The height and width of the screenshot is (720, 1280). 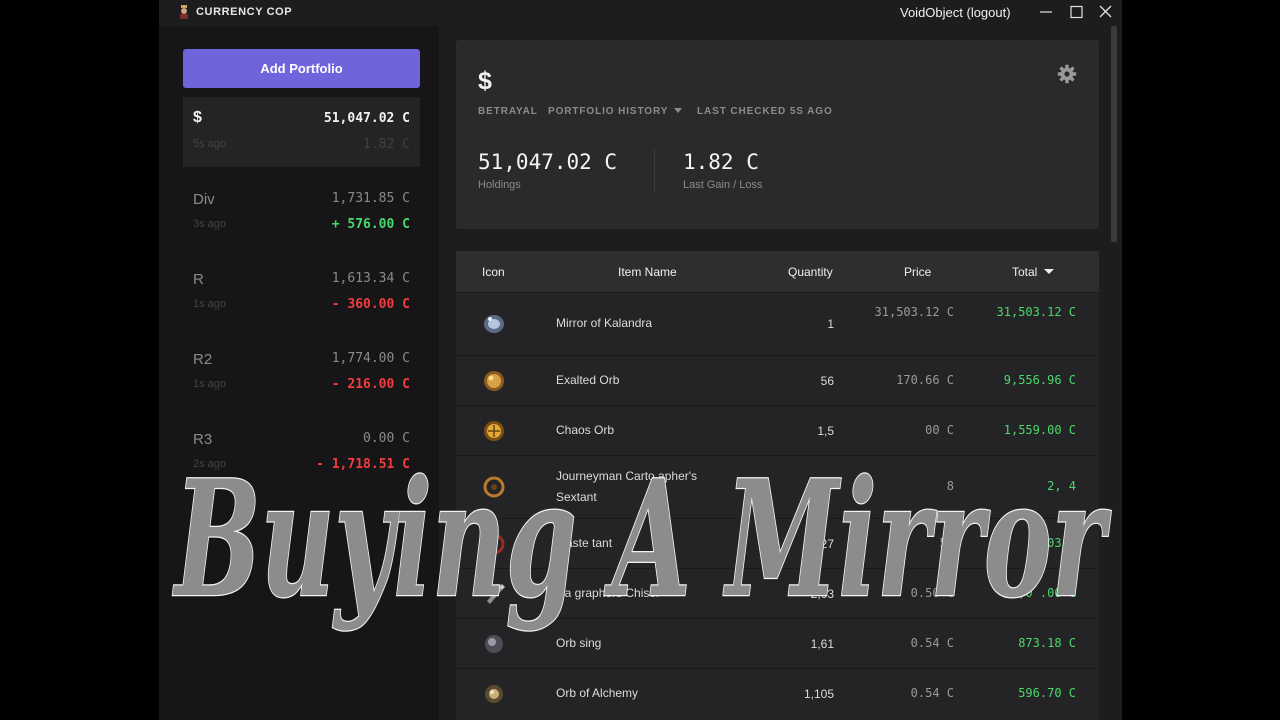 I want to click on portfolio-gain: - 1,718.51 C, so click(x=363, y=464).